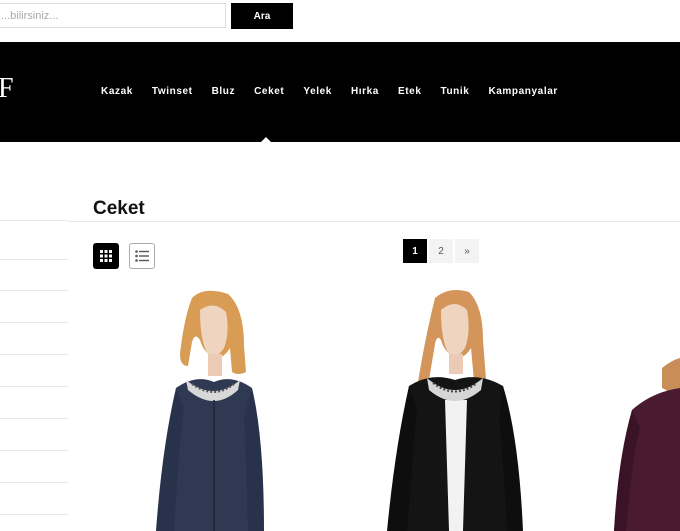 Image resolution: width=680 pixels, height=531 pixels. Describe the element at coordinates (266, 139) in the screenshot. I see `active-nav-indicator` at that location.